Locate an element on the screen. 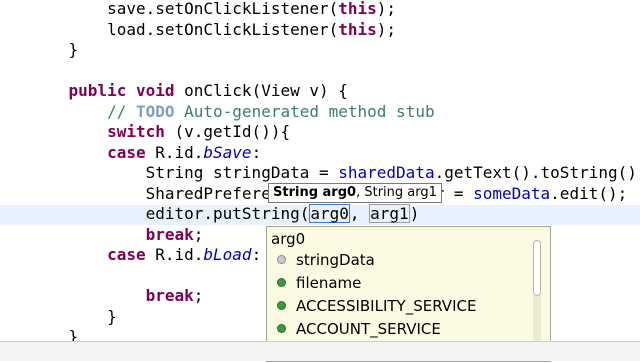 This screenshot has width=640, height=363. code-line: public void onClick(View v) { is located at coordinates (189, 91).